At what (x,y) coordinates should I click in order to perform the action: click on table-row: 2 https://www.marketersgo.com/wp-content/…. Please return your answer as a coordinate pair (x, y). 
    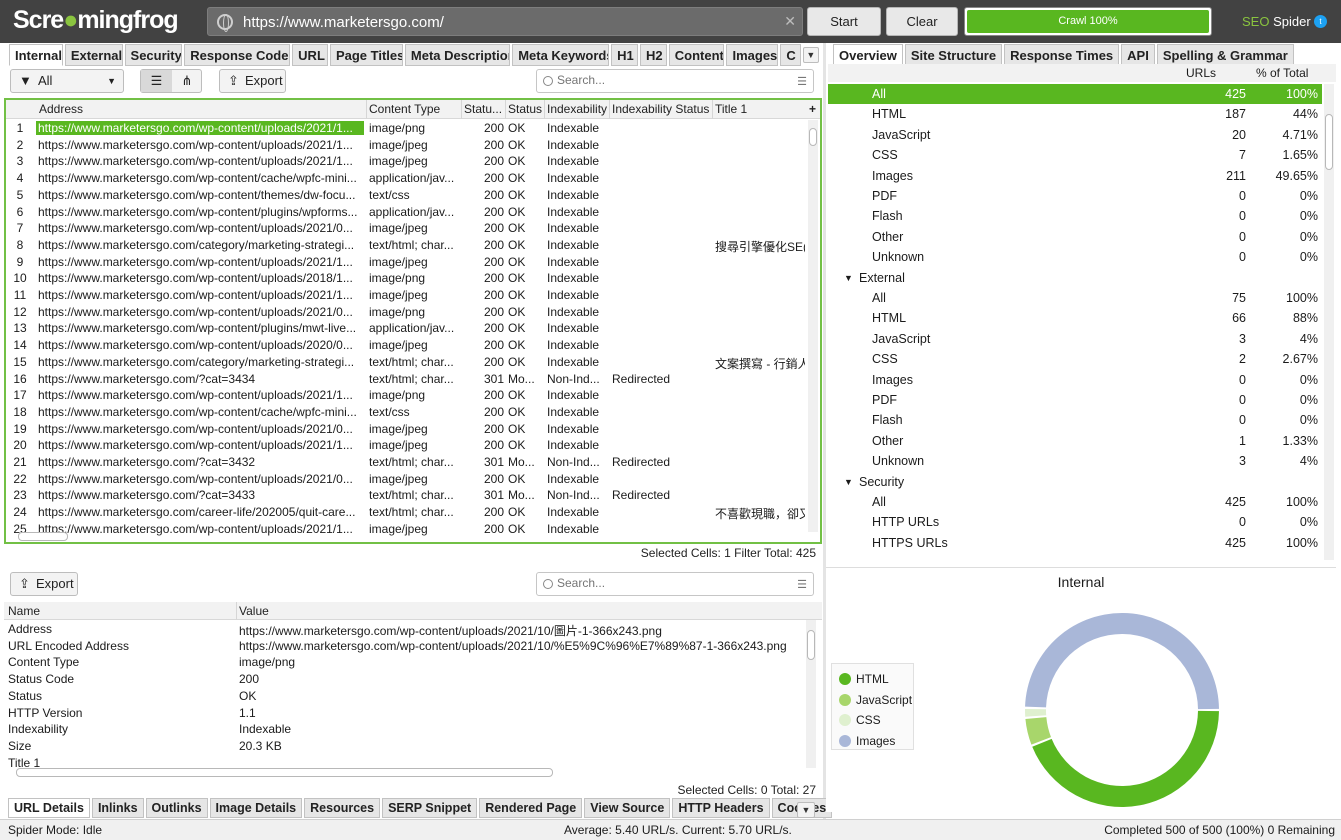
    Looking at the image, I should click on (406, 145).